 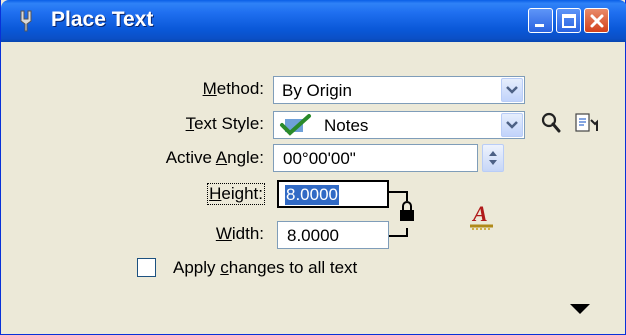 What do you see at coordinates (146, 267) in the screenshot?
I see `apply-changes-checkbox` at bounding box center [146, 267].